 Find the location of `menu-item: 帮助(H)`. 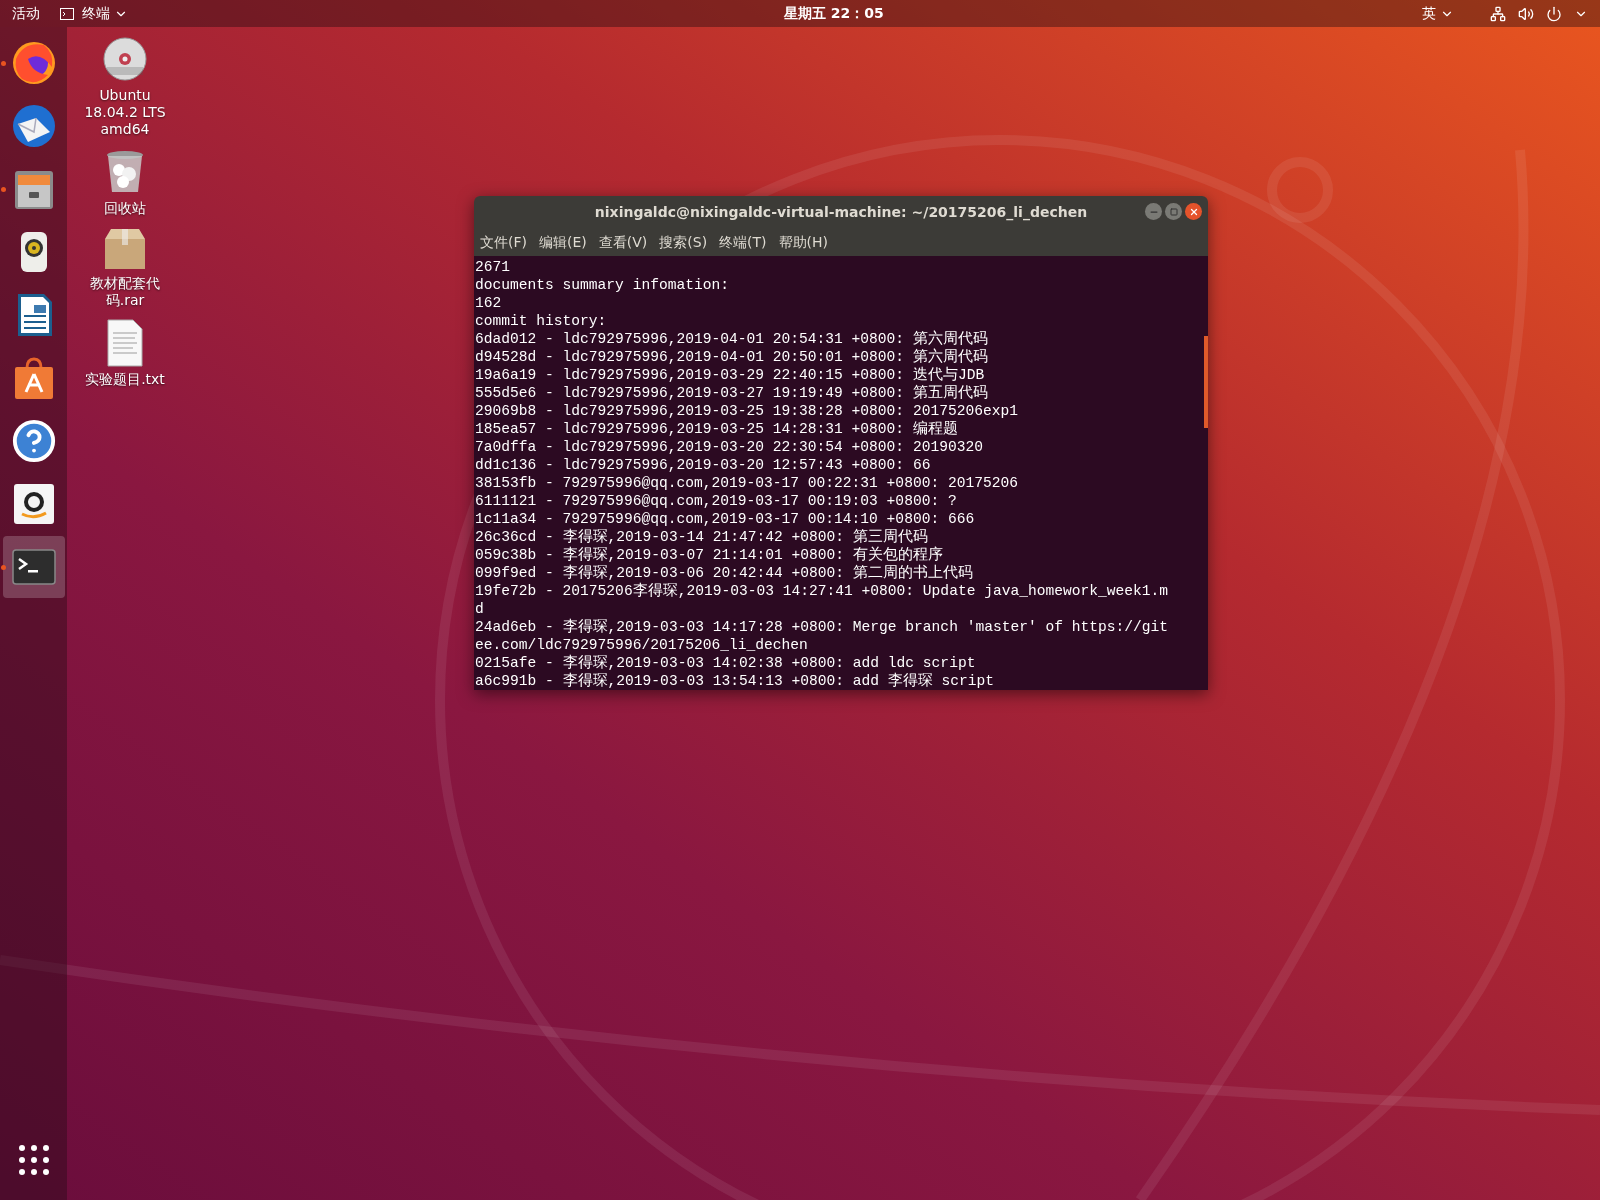

menu-item: 帮助(H) is located at coordinates (803, 242).